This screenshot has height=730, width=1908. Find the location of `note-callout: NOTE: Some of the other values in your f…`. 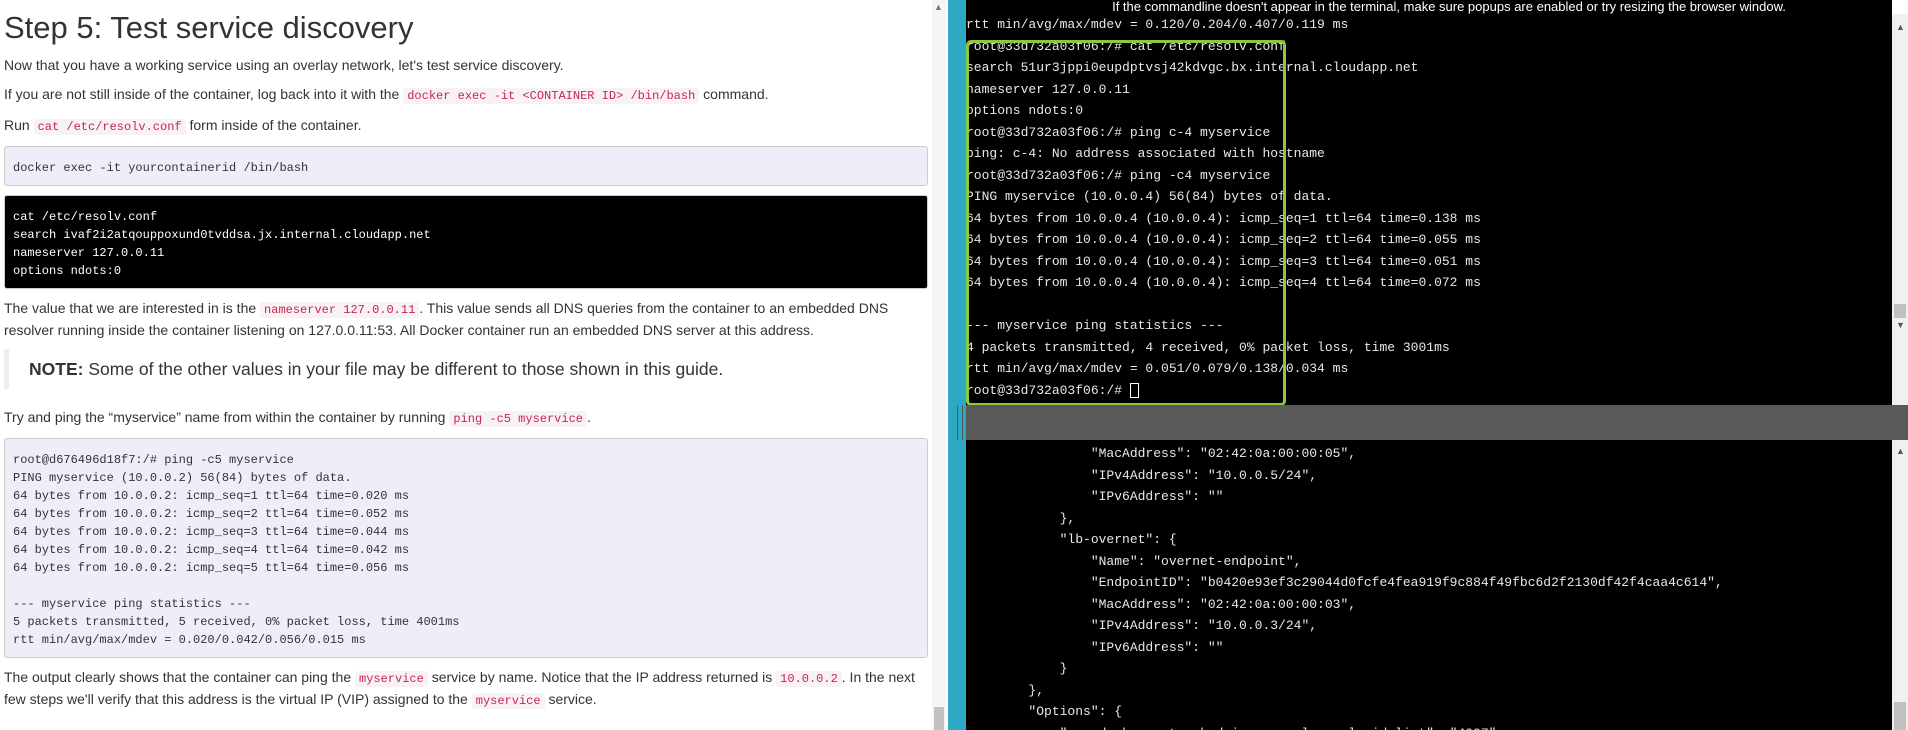

note-callout: NOTE: Some of the other values in your f… is located at coordinates (466, 369).